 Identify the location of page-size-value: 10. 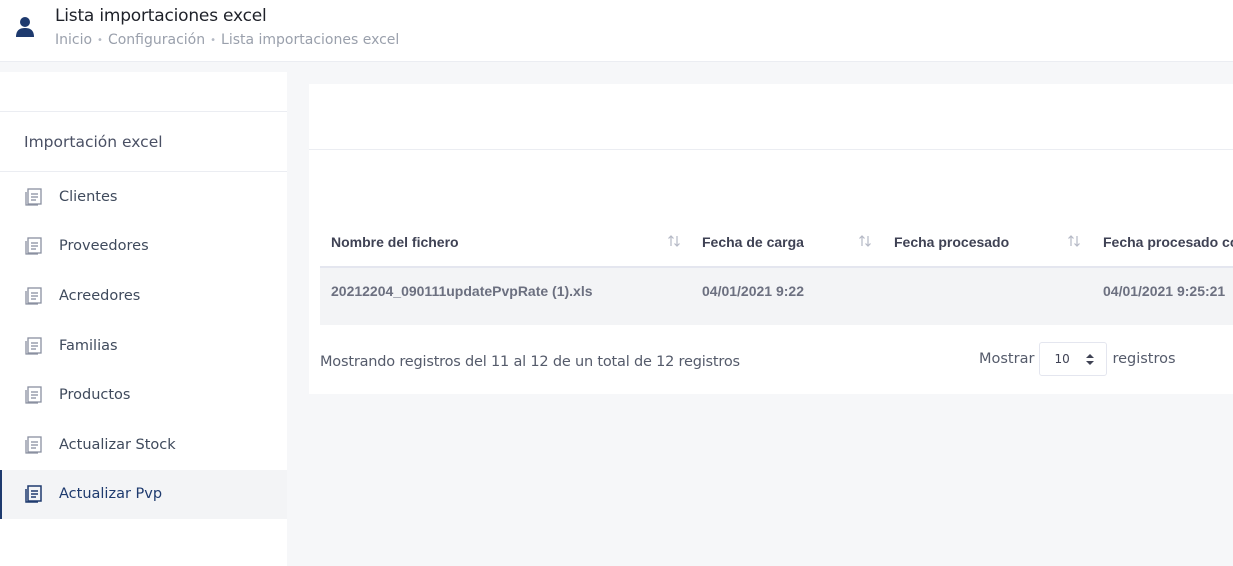
(1062, 359).